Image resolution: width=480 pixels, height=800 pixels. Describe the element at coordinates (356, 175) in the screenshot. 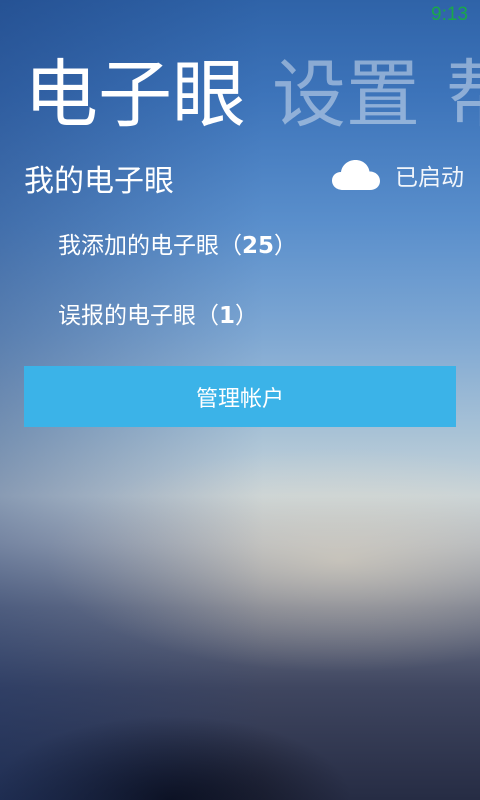

I see `cloud-icon` at that location.